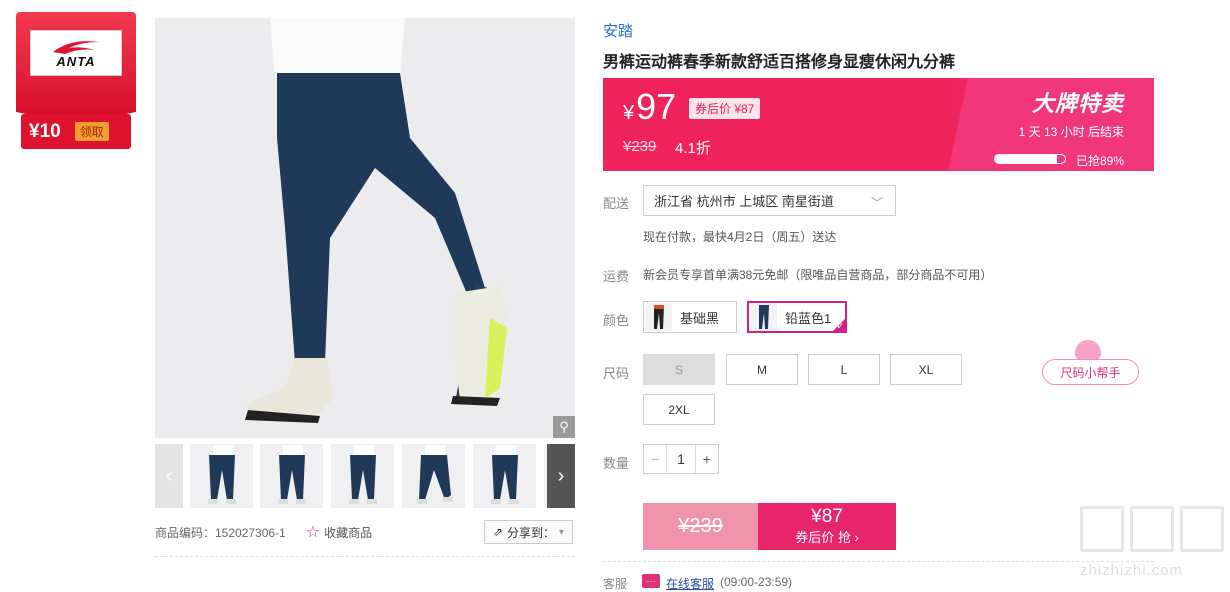 Image resolution: width=1230 pixels, height=592 pixels. What do you see at coordinates (690, 583) in the screenshot?
I see `online-service-link: 在线客服` at bounding box center [690, 583].